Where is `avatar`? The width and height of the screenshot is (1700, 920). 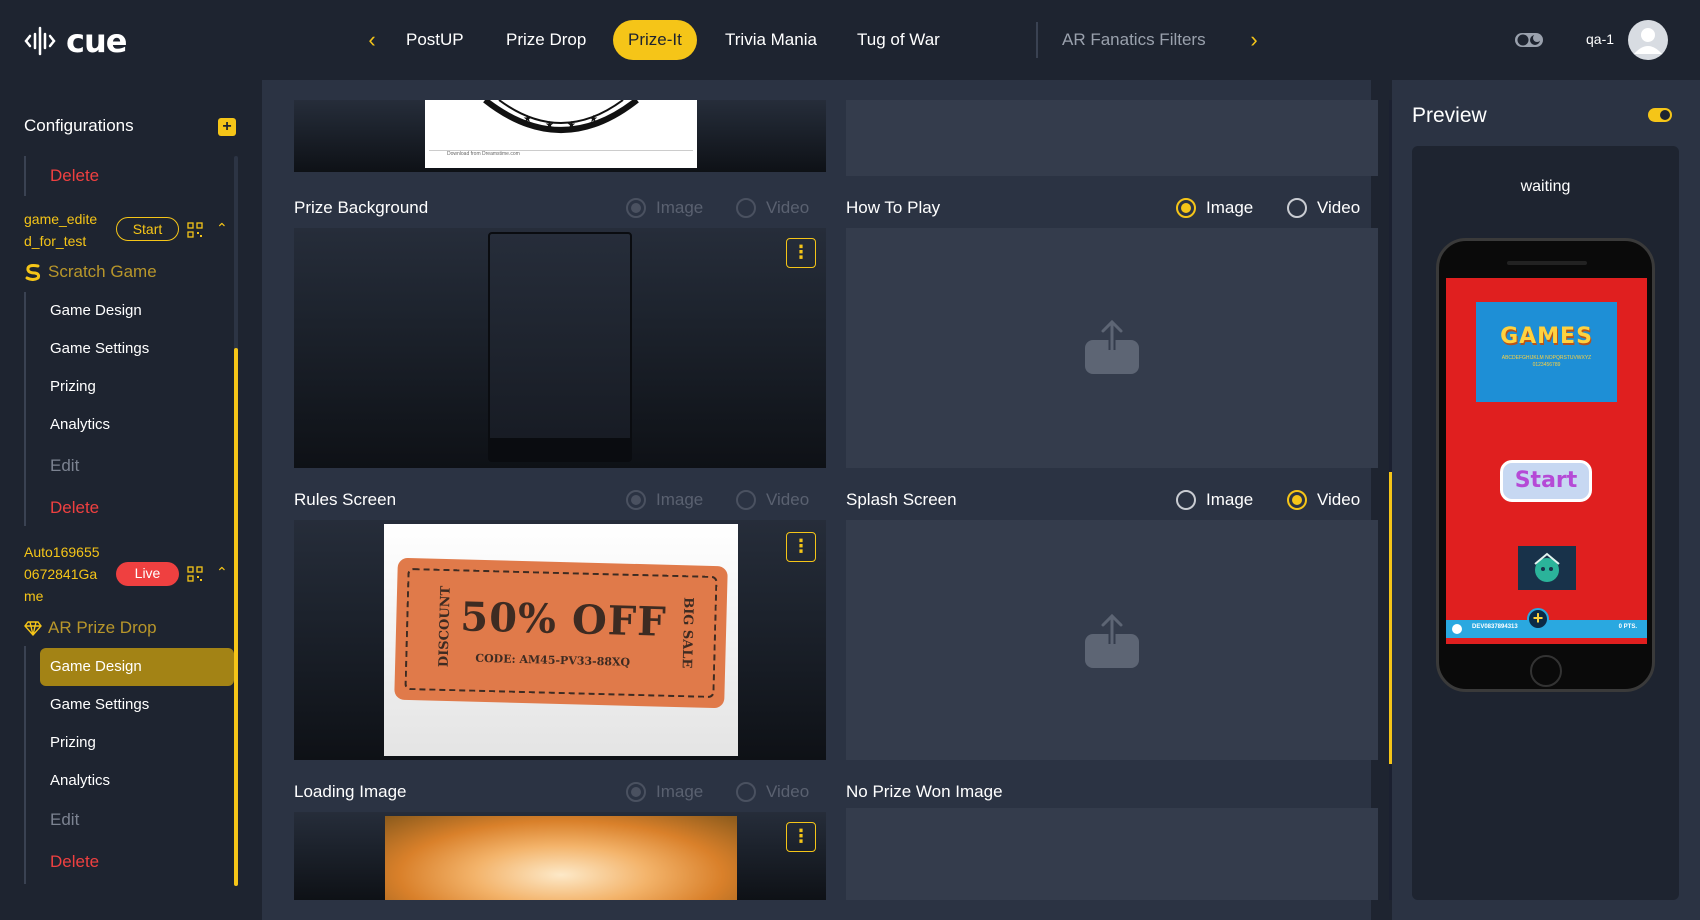
avatar is located at coordinates (1648, 40).